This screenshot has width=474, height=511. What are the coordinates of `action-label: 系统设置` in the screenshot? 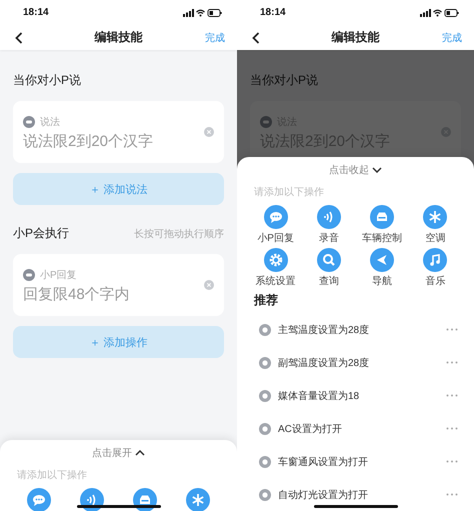 It's located at (276, 281).